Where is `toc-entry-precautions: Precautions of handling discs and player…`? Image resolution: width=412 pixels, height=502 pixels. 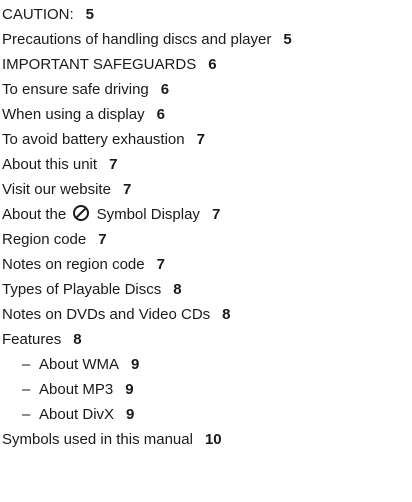 toc-entry-precautions: Precautions of handling discs and player… is located at coordinates (206, 39).